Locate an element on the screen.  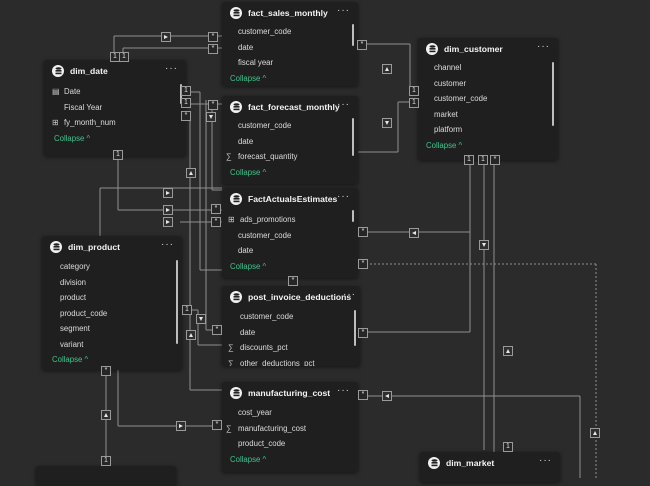
field-item: ⊞ ads_promotions is located at coordinates (290, 220).